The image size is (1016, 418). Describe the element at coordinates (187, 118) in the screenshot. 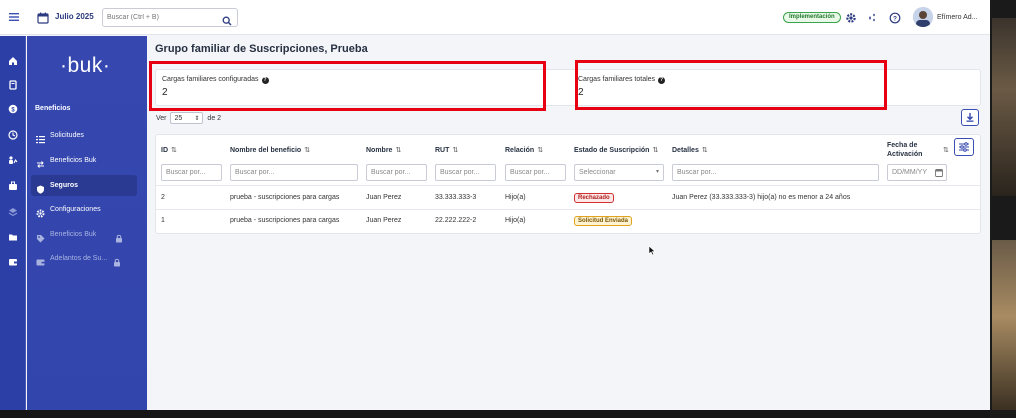

I see `page-size-select: 25 ⇕` at that location.